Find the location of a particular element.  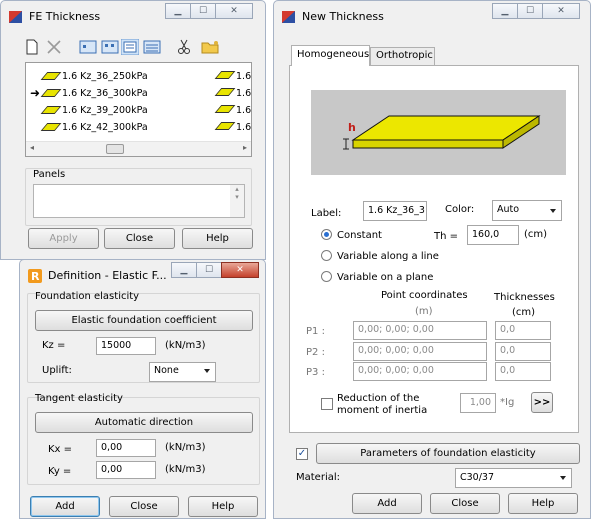

reduction-unit: *Ig is located at coordinates (507, 402).